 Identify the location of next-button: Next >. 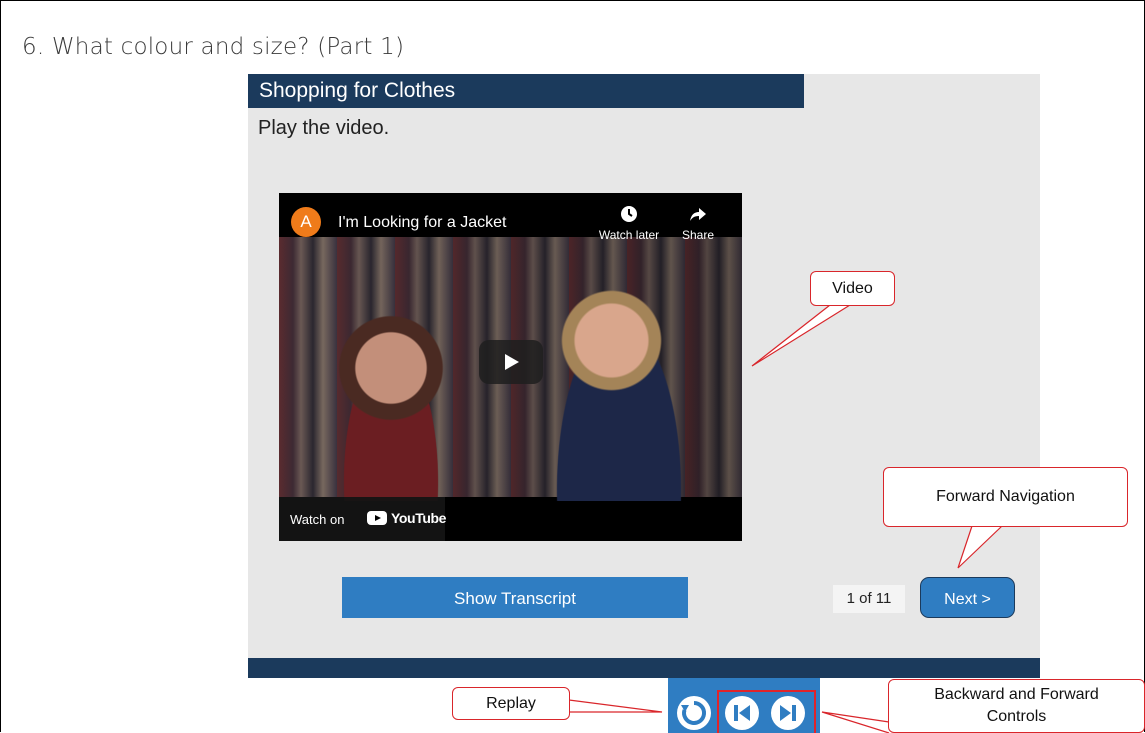
(967, 597).